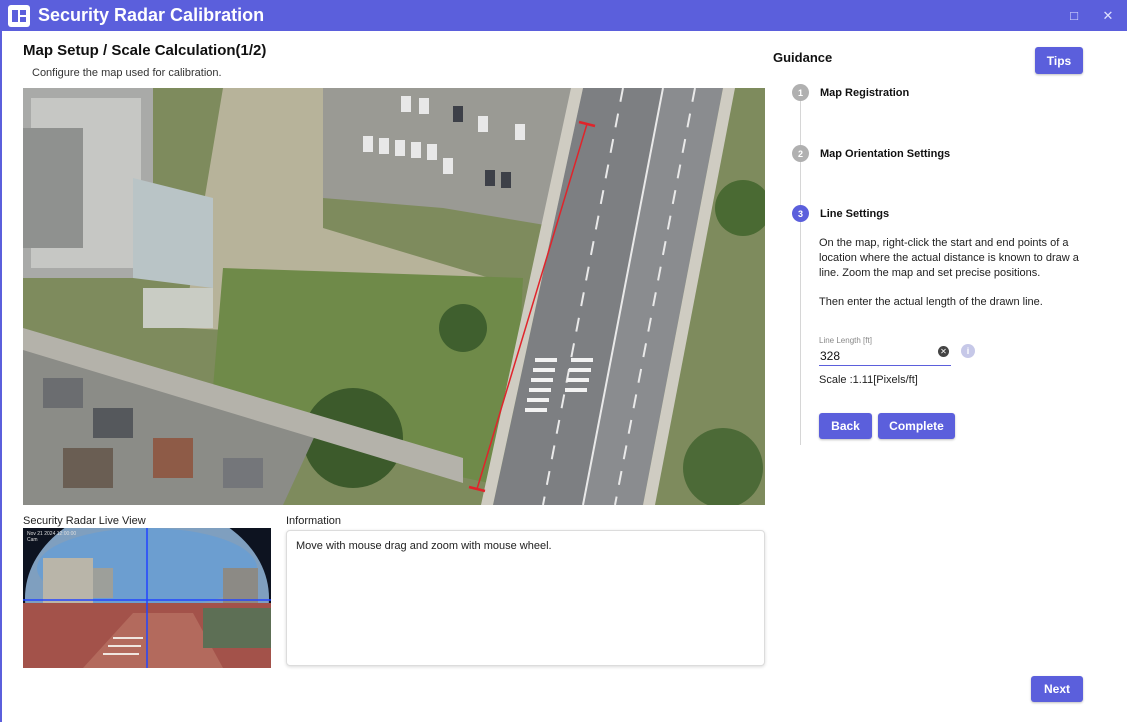 This screenshot has height=722, width=1127. Describe the element at coordinates (151, 15) in the screenshot. I see `window-title: Security Radar Calibration` at that location.